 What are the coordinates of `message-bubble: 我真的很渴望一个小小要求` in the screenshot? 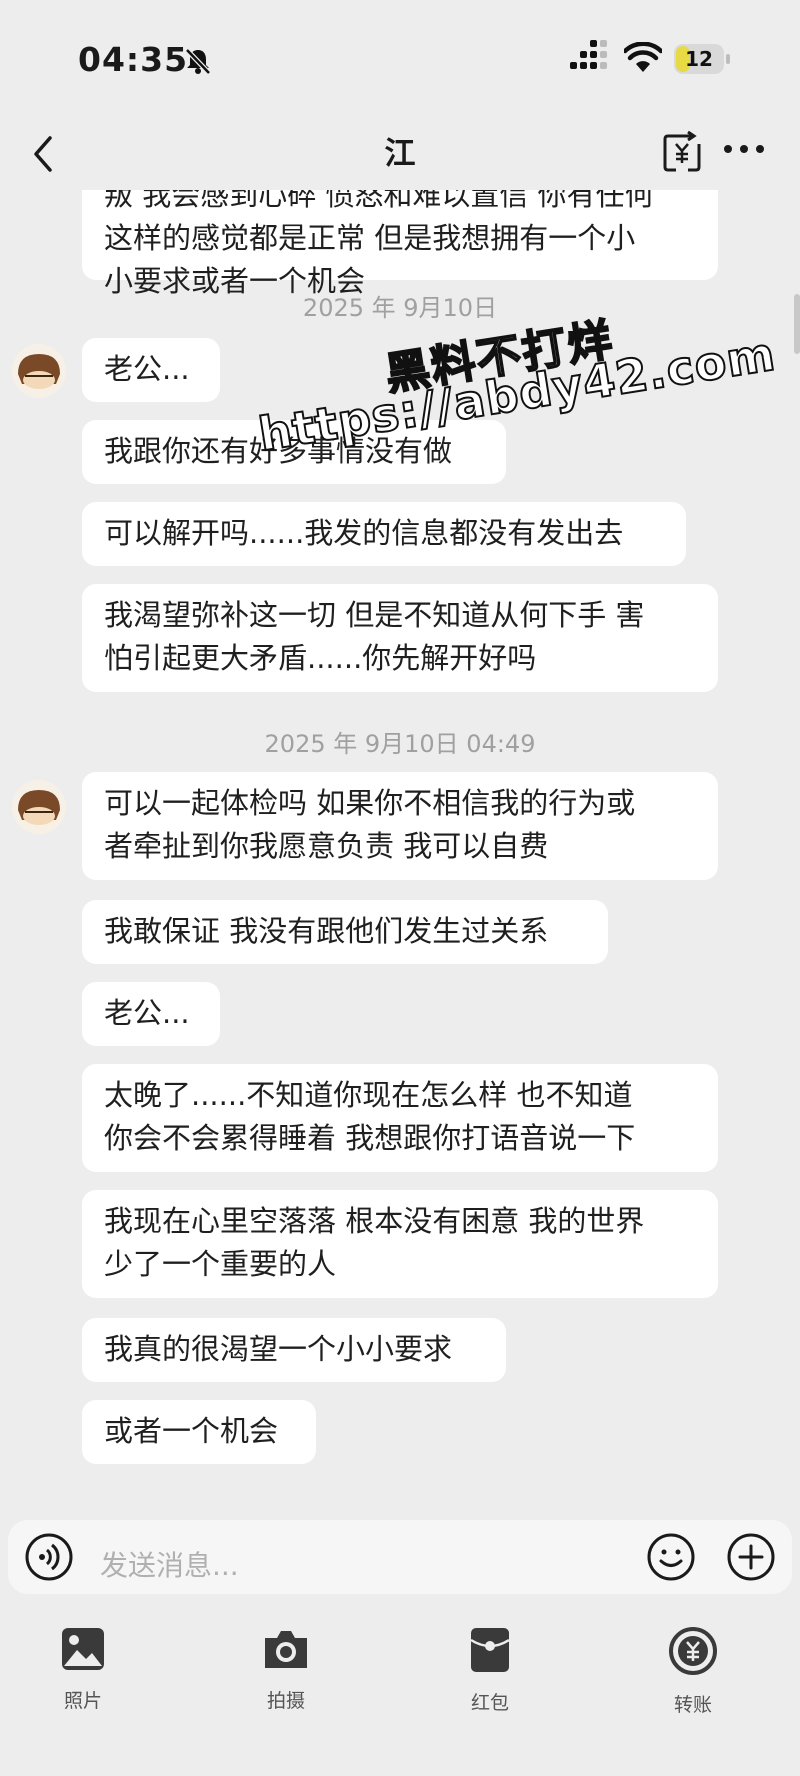 It's located at (294, 1350).